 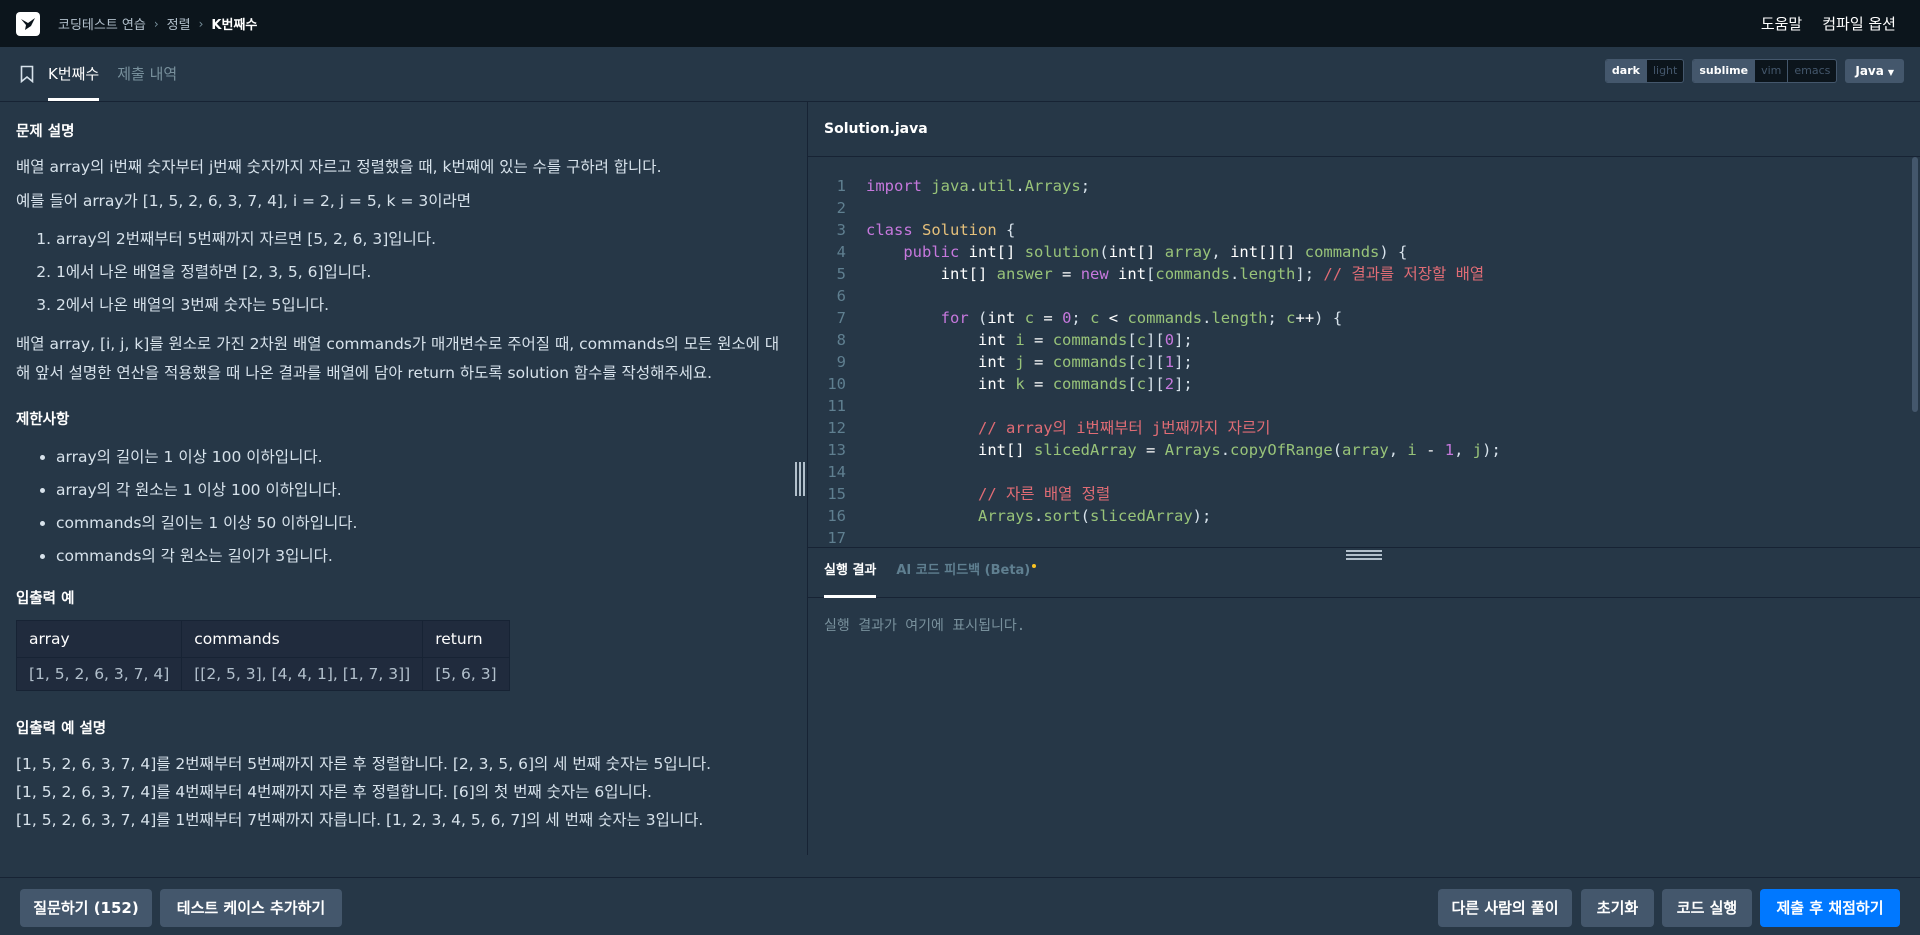 I want to click on keymap-vim-option: vim, so click(x=1772, y=71).